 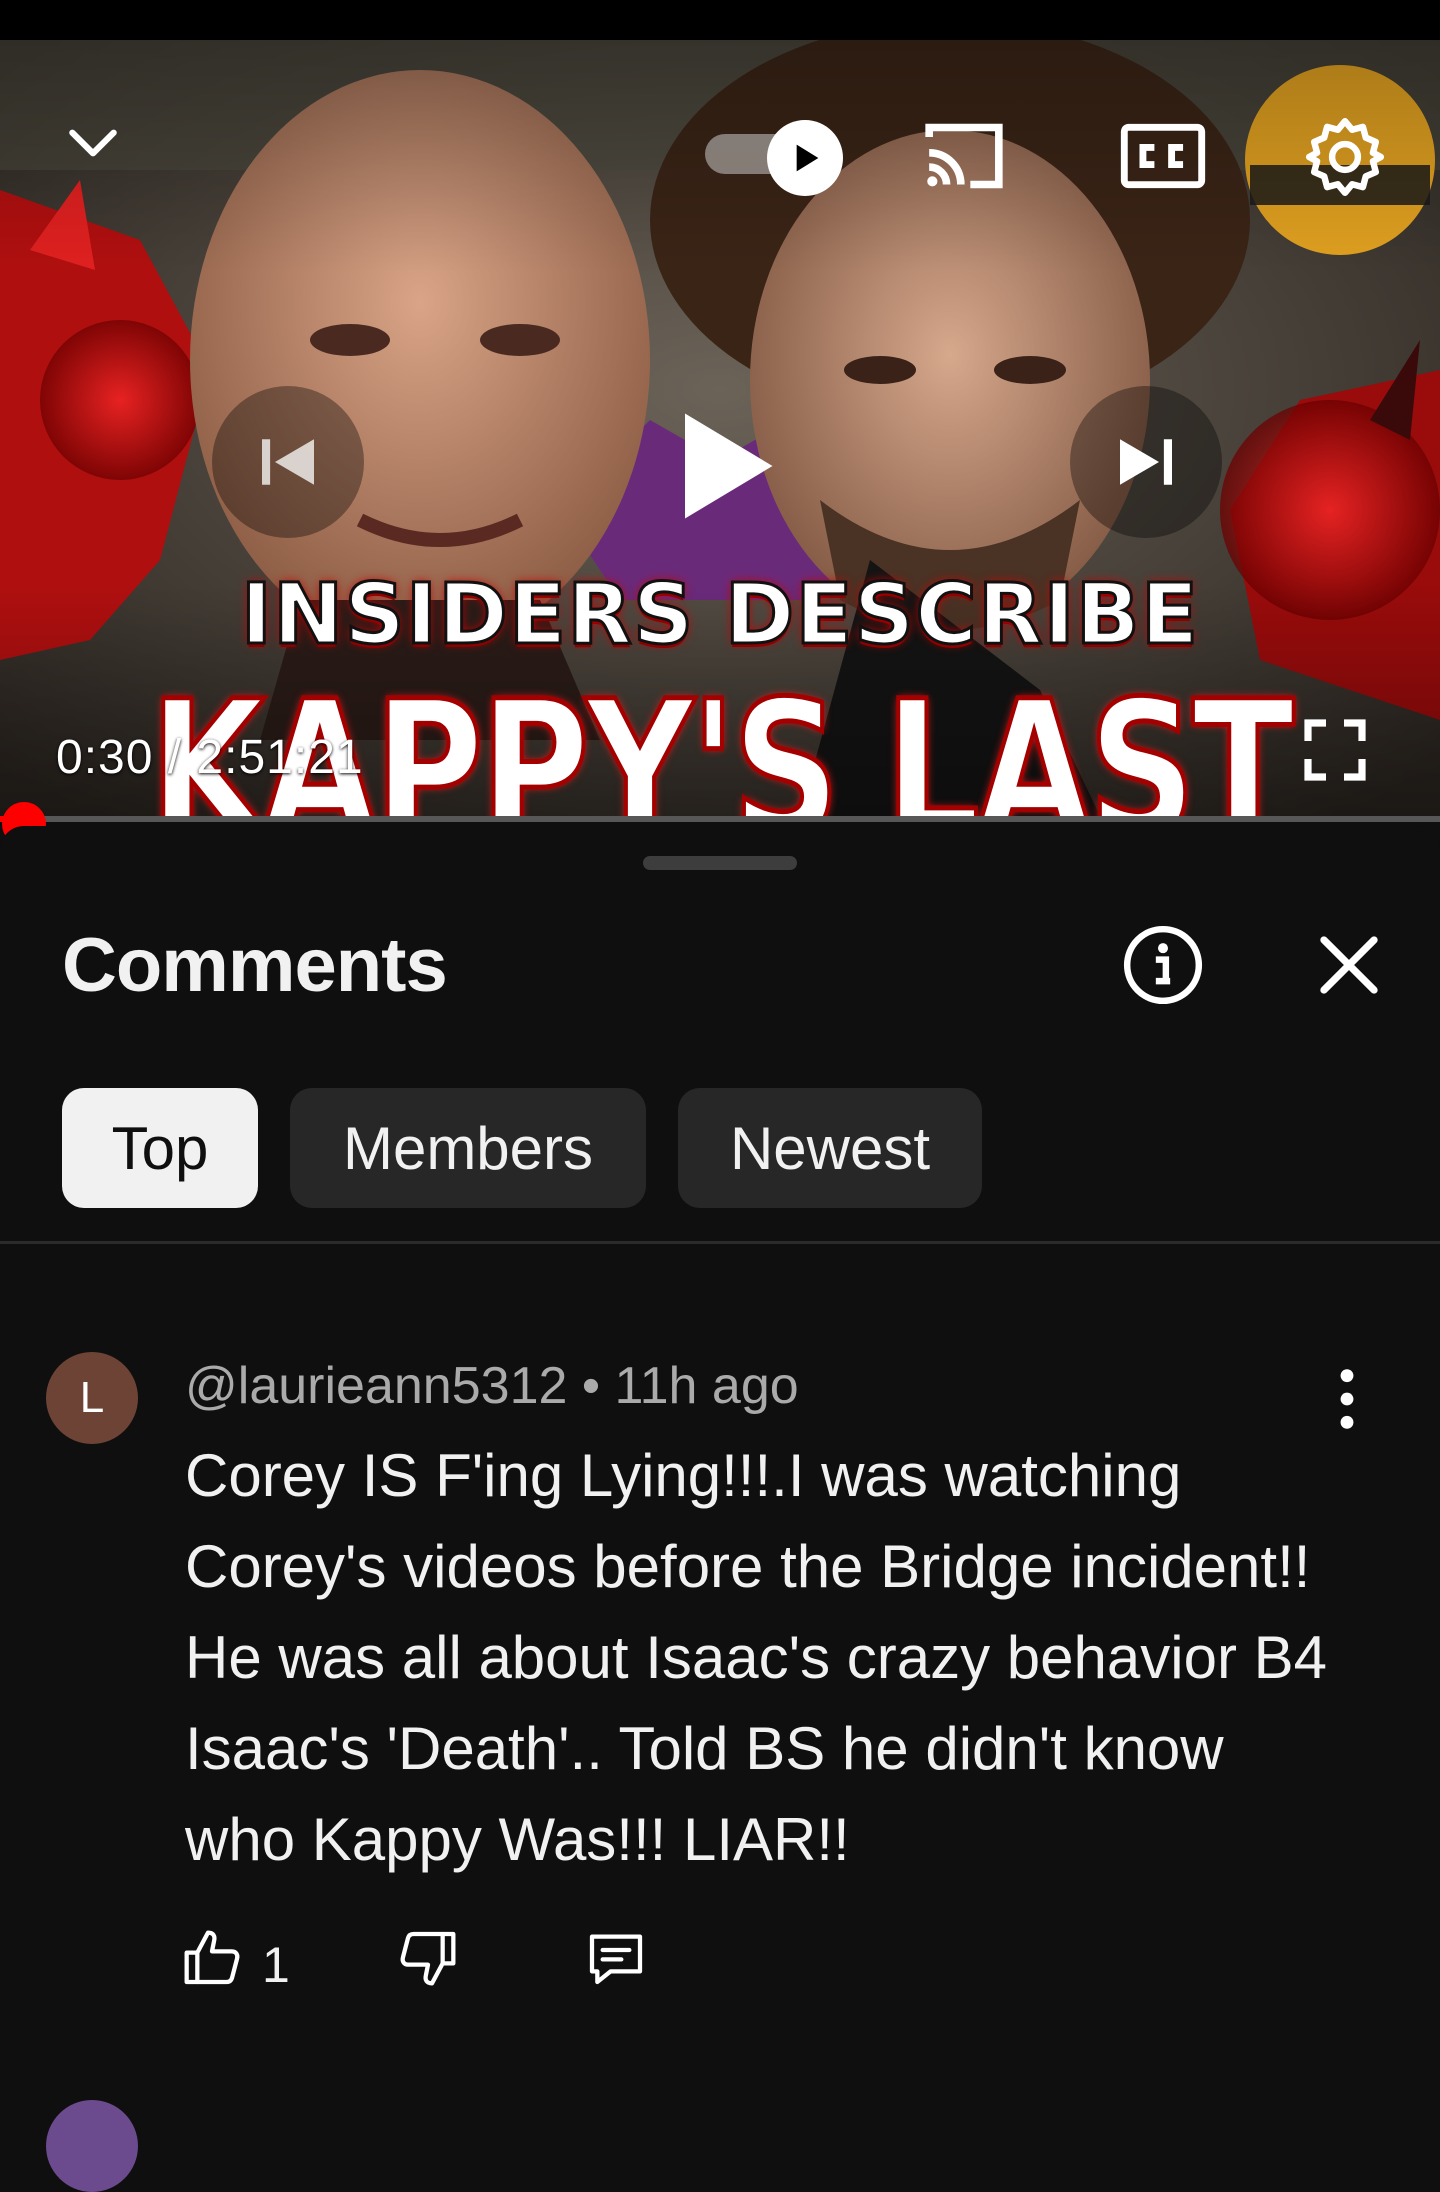 I want to click on filter-chip-members: Members, so click(x=468, y=1148).